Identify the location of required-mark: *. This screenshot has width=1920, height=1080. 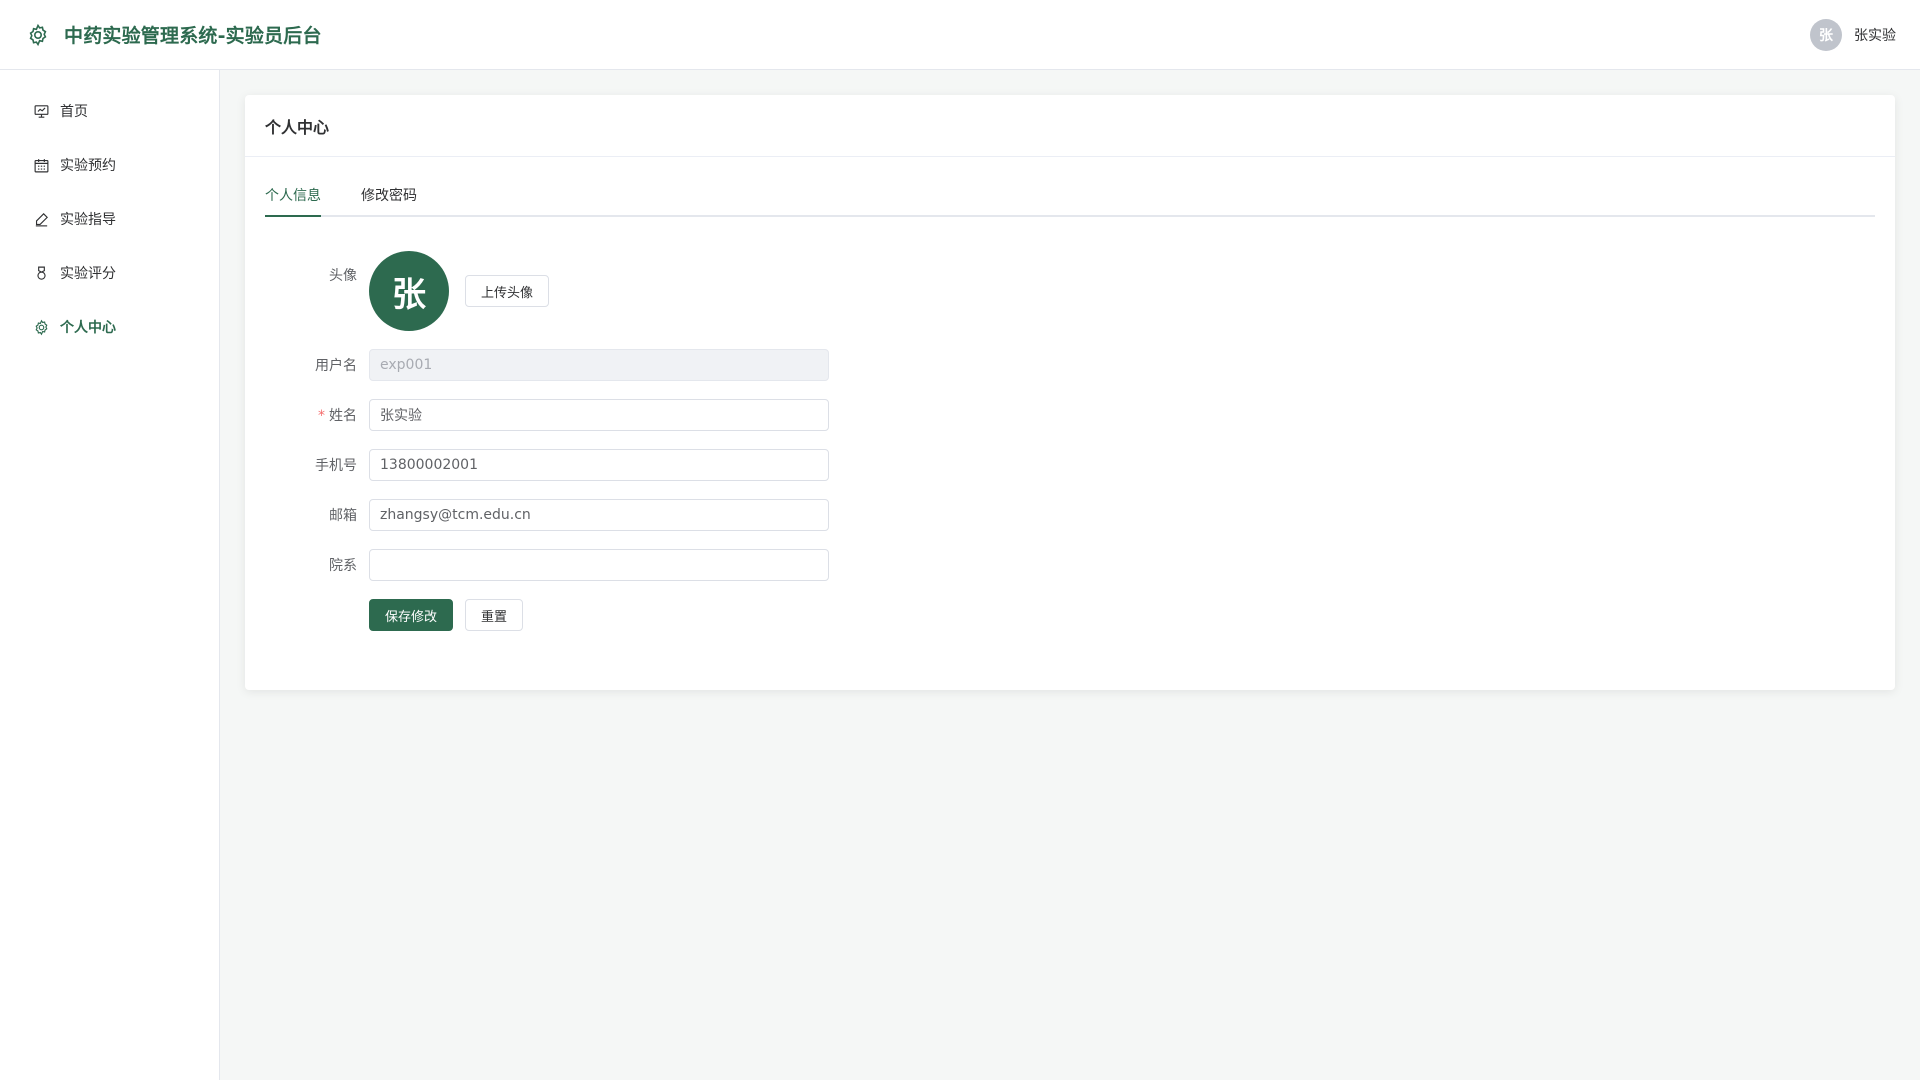
(321, 416).